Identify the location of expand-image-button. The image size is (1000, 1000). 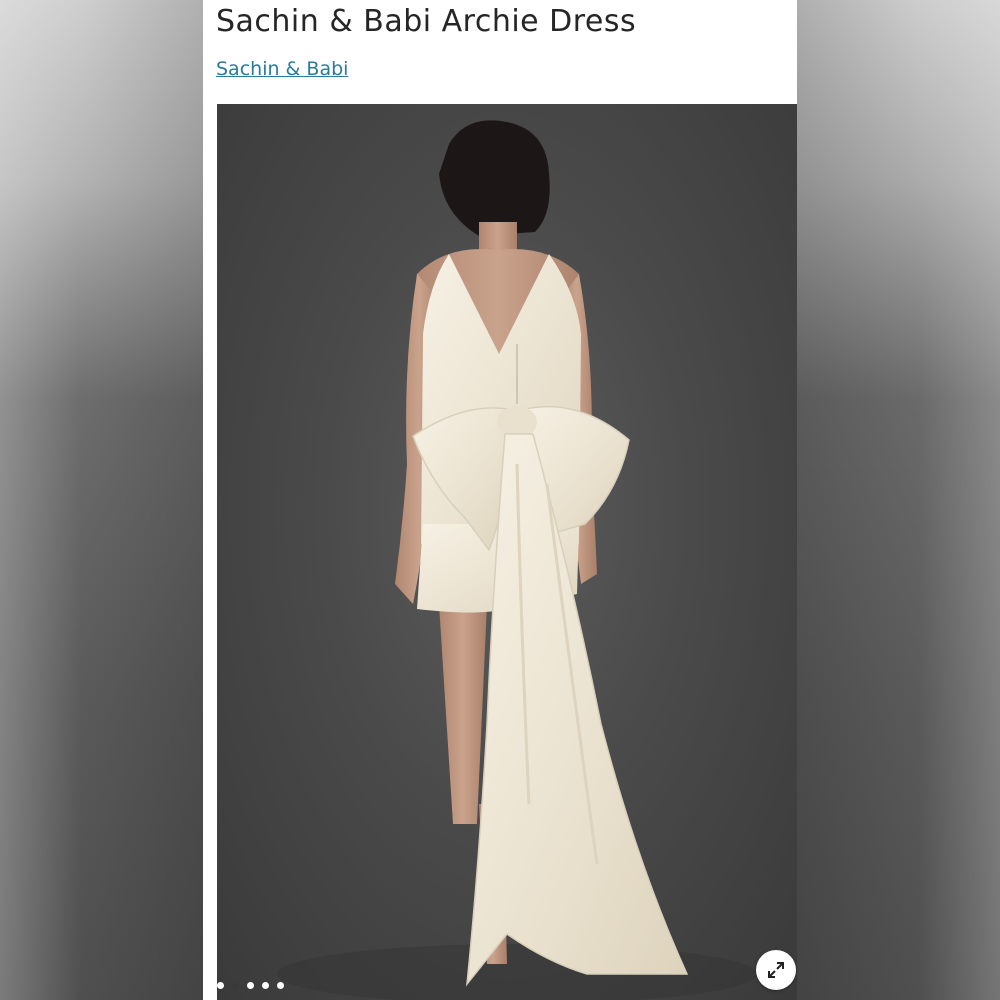
(776, 970).